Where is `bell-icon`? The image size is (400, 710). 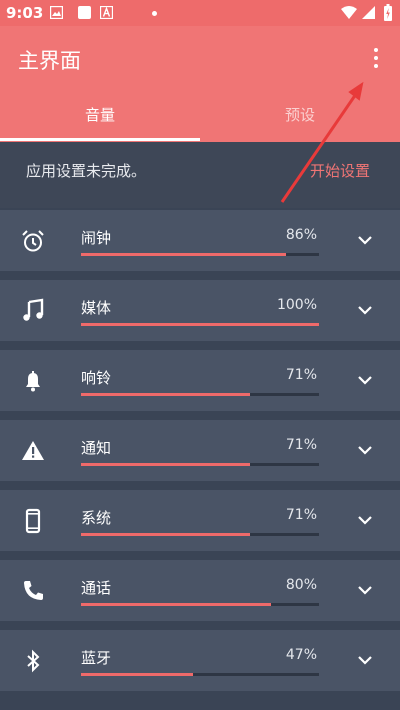 bell-icon is located at coordinates (33, 381).